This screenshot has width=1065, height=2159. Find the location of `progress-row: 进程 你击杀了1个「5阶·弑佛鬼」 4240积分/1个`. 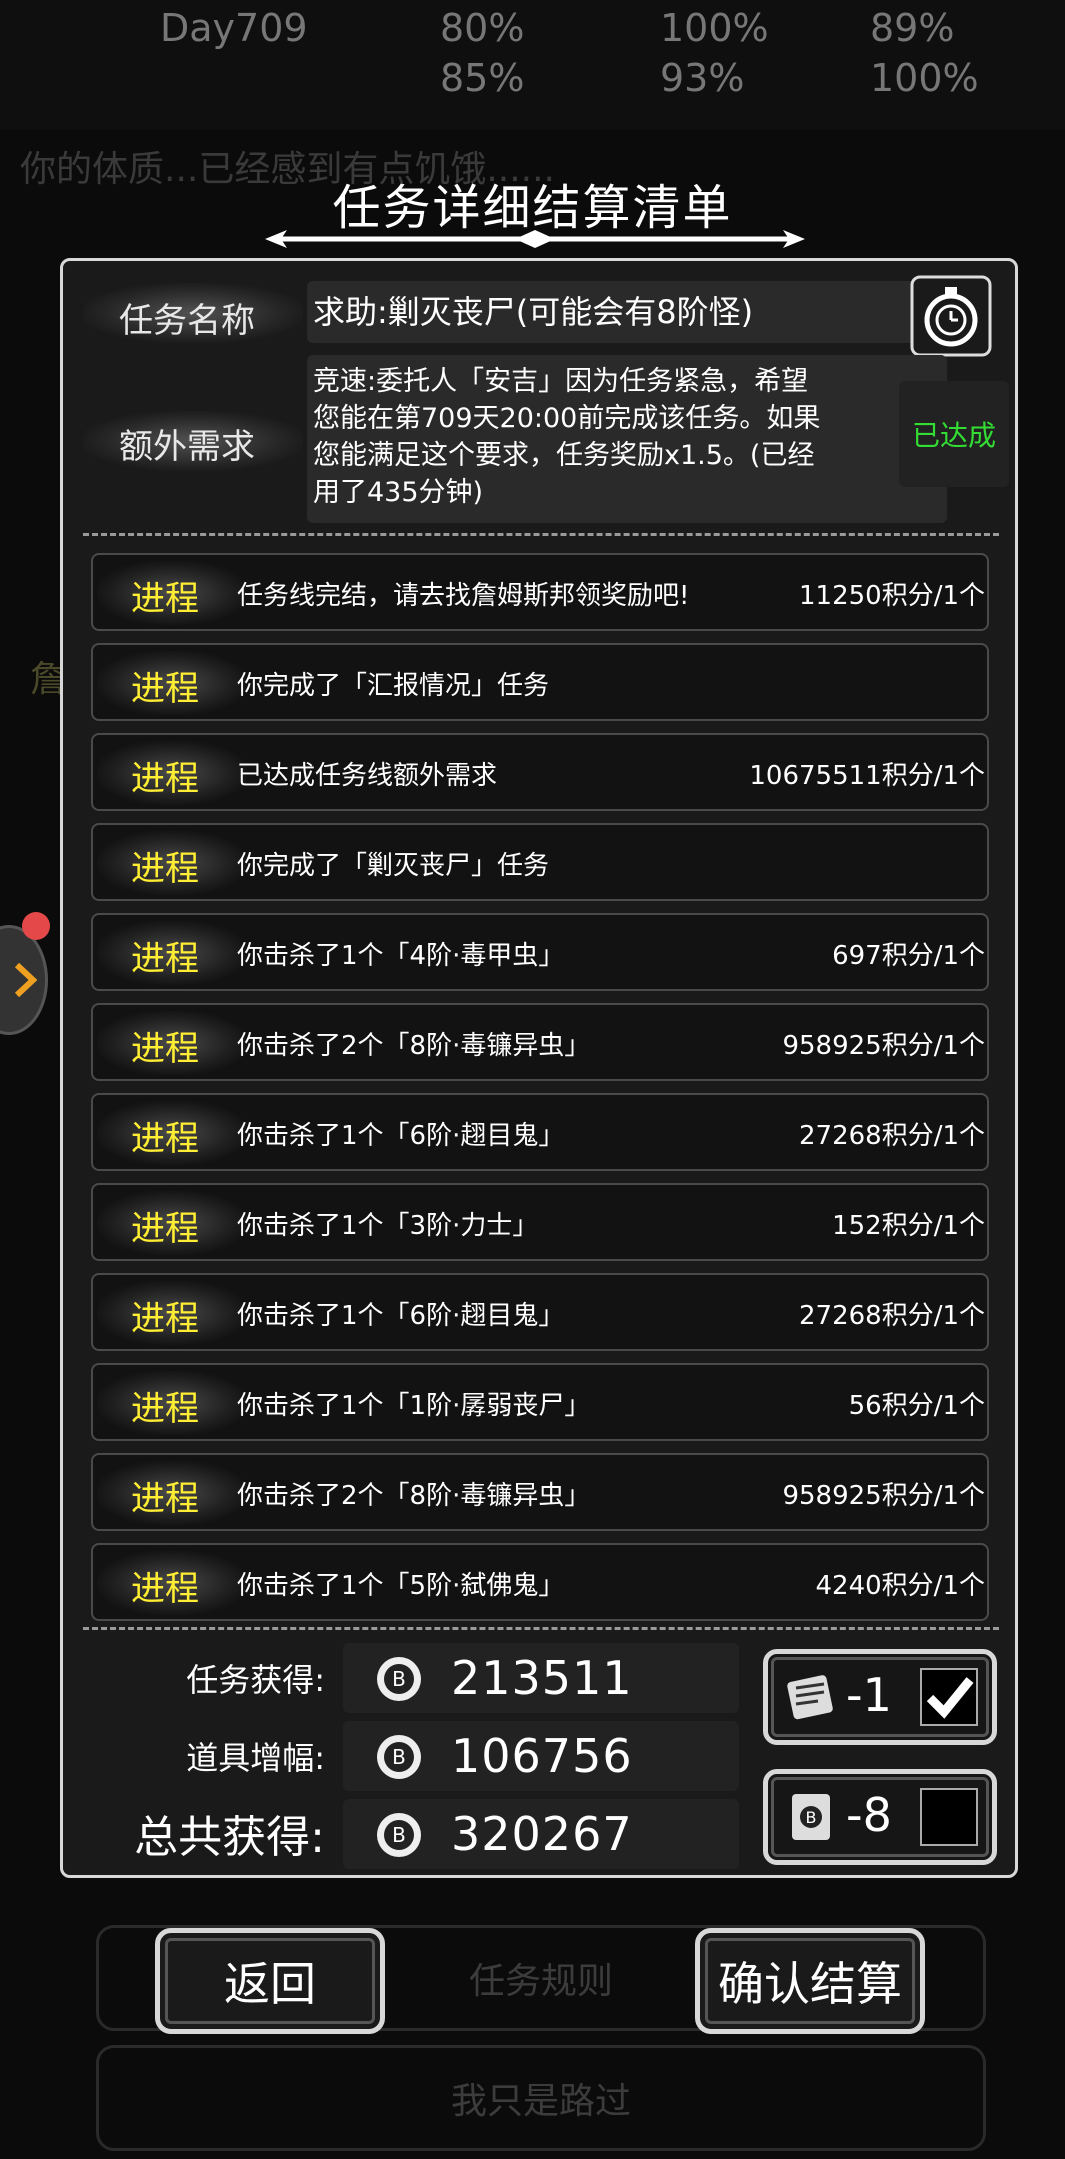

progress-row: 进程 你击杀了1个「5阶·弑佛鬼」 4240积分/1个 is located at coordinates (540, 1582).